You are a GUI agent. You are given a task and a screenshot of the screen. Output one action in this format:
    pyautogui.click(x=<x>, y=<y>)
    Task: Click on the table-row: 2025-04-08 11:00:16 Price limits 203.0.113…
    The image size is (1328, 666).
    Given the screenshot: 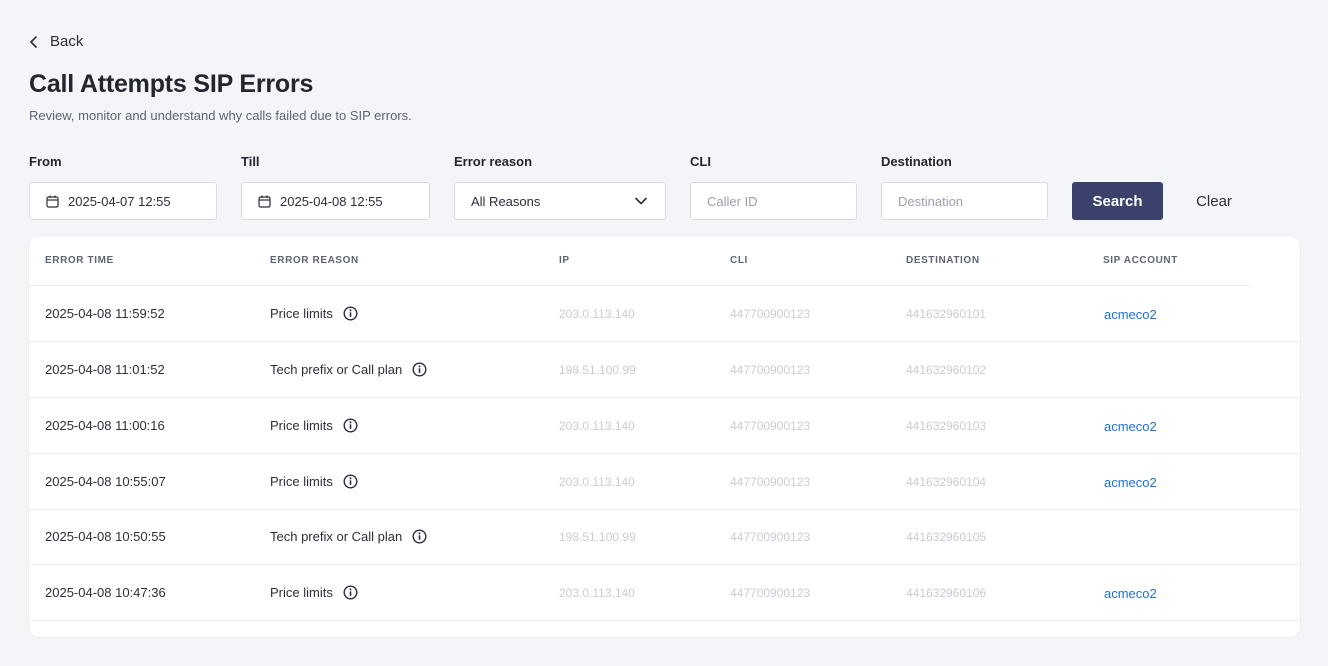 What is the action you would take?
    pyautogui.click(x=664, y=426)
    